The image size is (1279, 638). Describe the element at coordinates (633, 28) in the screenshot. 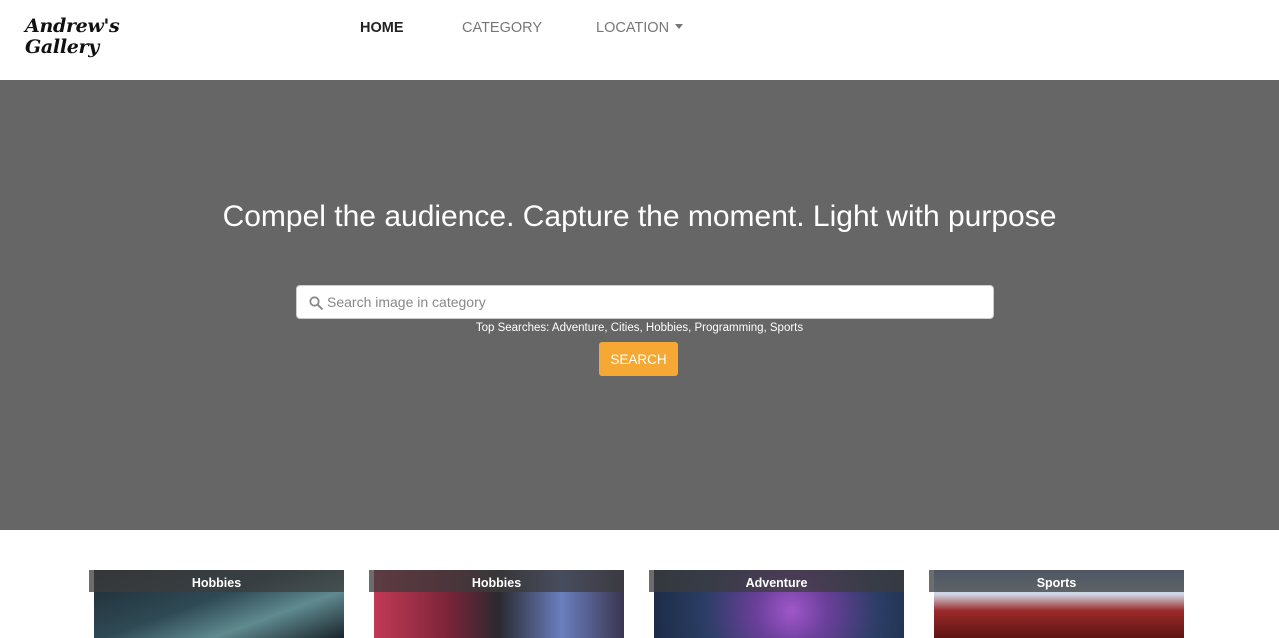

I see `nav-location-label: LOCATION` at that location.